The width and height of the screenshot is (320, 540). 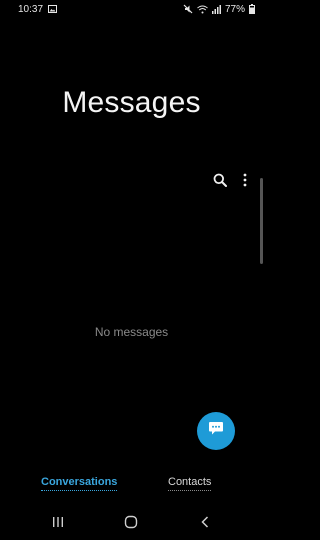 What do you see at coordinates (252, 9) in the screenshot?
I see `battery-icon` at bounding box center [252, 9].